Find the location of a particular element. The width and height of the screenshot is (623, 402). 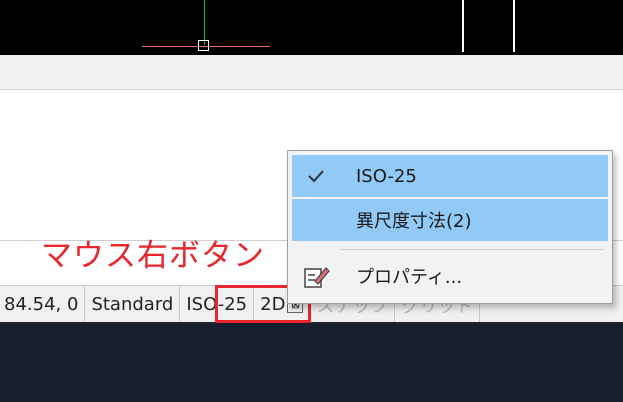

menu-item-iso25: ISO-25 is located at coordinates (450, 176).